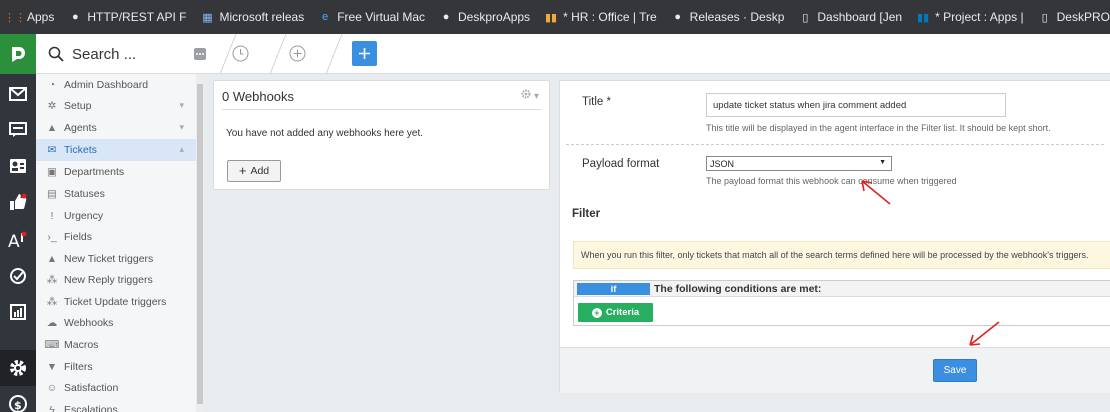 The image size is (1110, 412). What do you see at coordinates (15, 17) in the screenshot?
I see `apps-grid-icon: ⋮⋮` at bounding box center [15, 17].